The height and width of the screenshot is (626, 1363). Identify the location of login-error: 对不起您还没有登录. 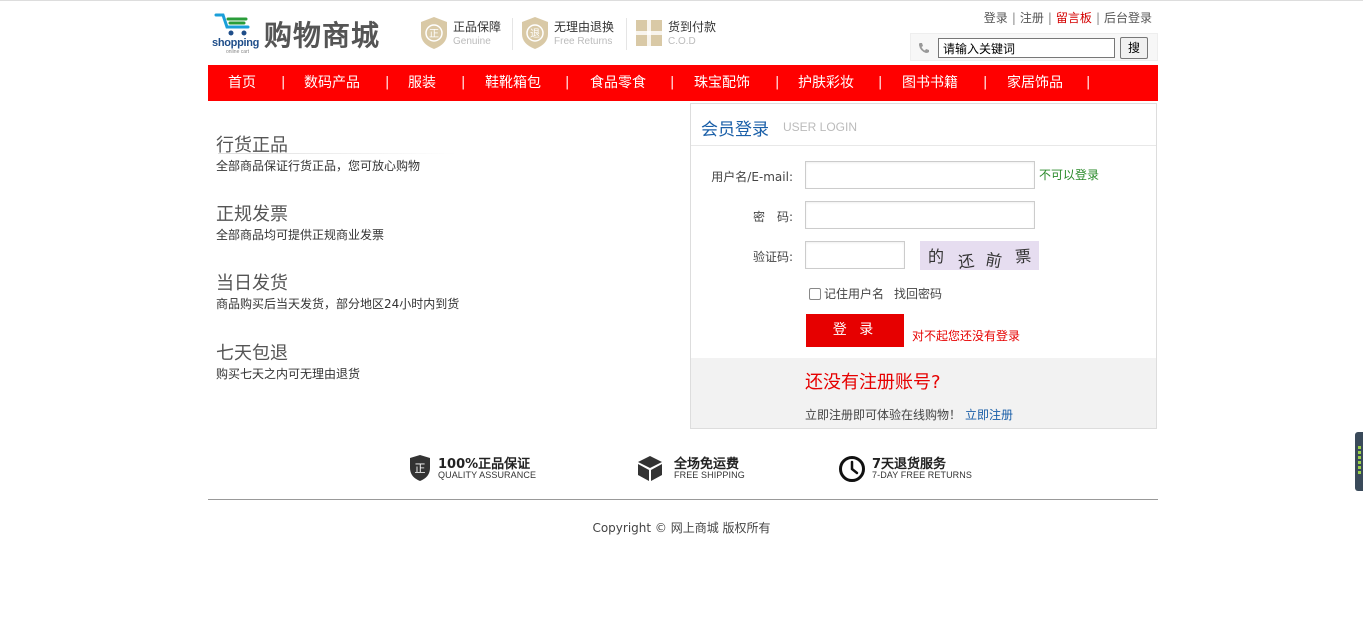
(966, 336).